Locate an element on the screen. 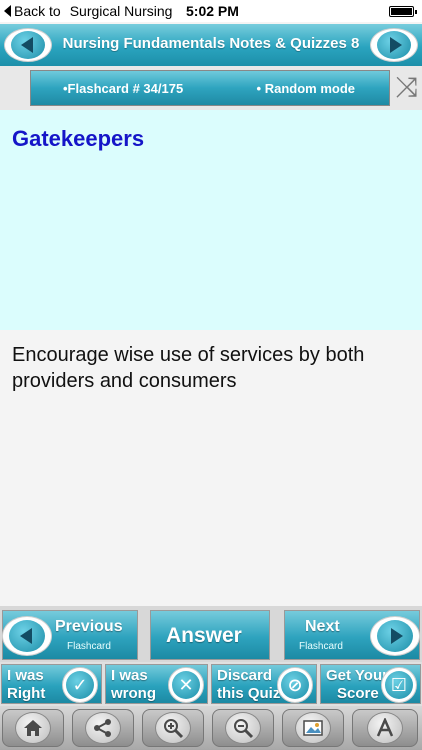 The height and width of the screenshot is (750, 422). shuffle-icon: ⤨ is located at coordinates (407, 87).